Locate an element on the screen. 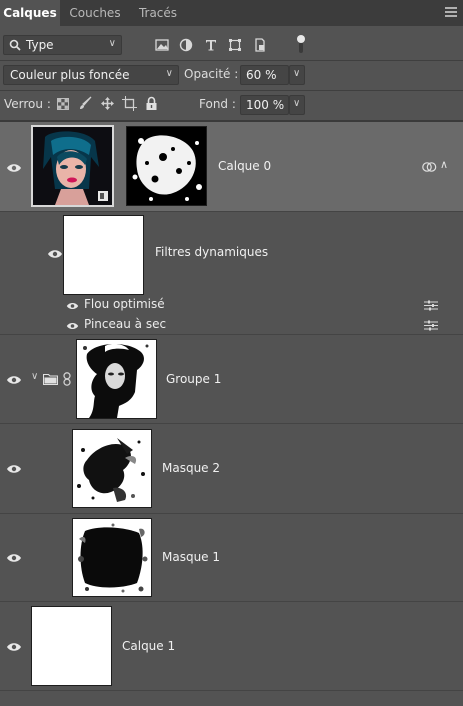  layer-name: Calque 0 is located at coordinates (244, 166).